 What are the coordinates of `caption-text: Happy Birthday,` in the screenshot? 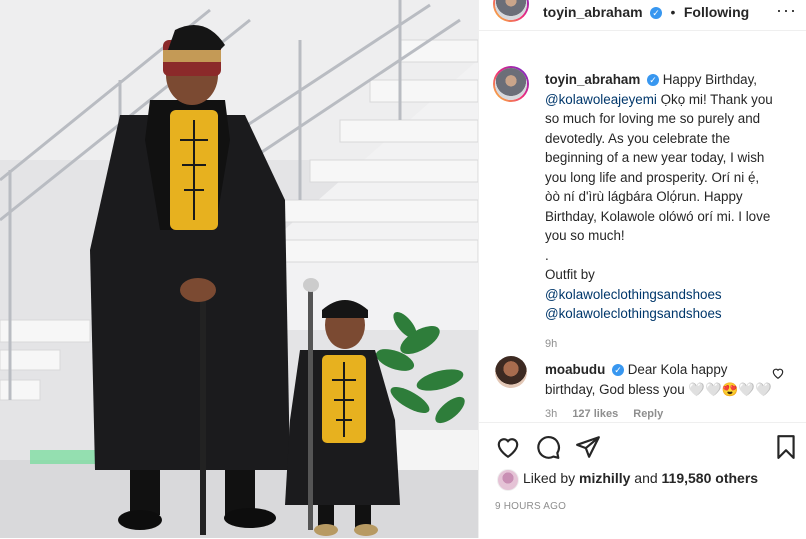 It's located at (710, 79).